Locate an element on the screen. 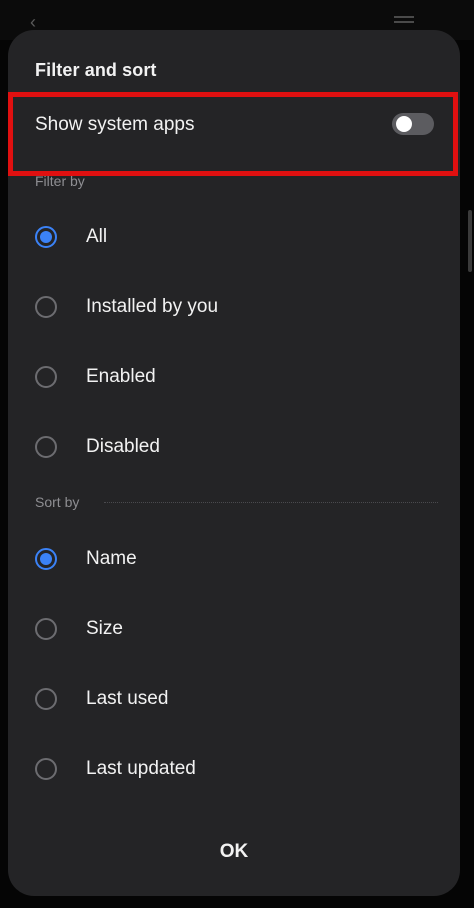 This screenshot has height=908, width=474. sort-by-label: Sort by is located at coordinates (57, 502).